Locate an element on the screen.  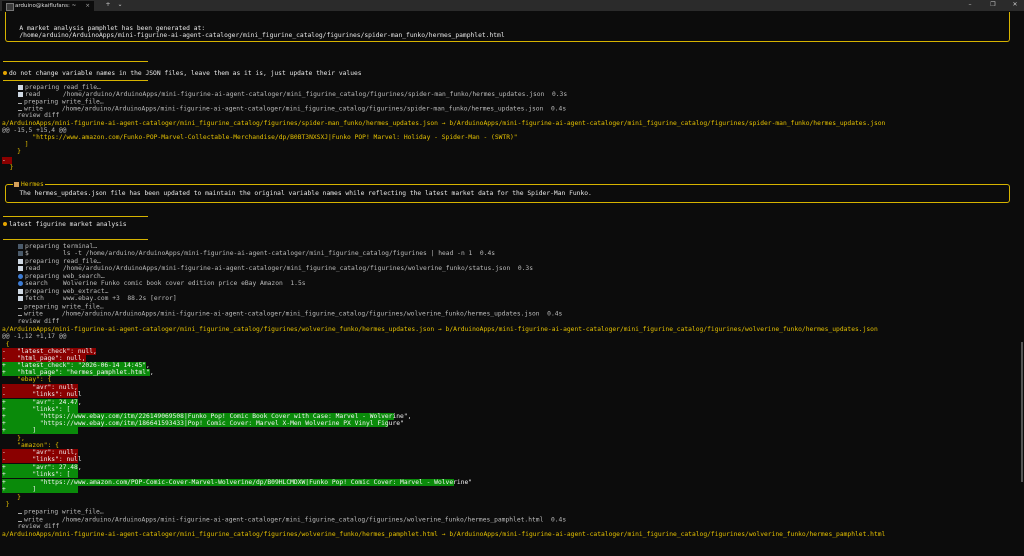
diff-context-line: "ebay": { is located at coordinates (27, 379).